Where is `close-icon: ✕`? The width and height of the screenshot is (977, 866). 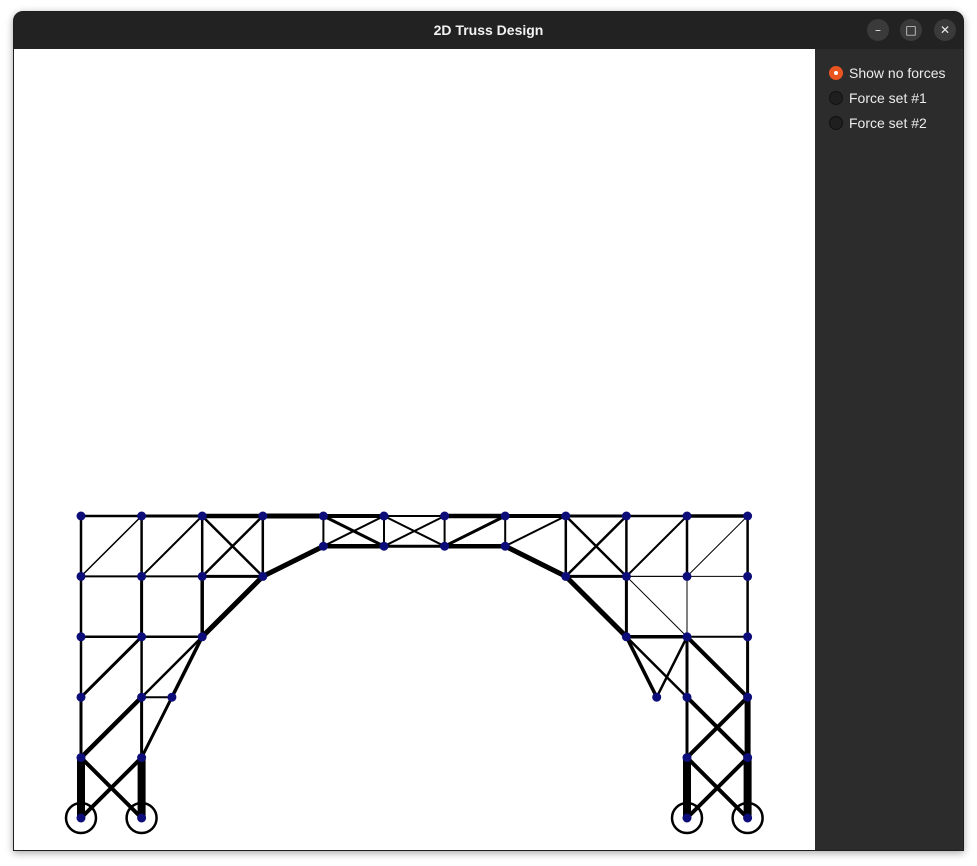
close-icon: ✕ is located at coordinates (945, 30).